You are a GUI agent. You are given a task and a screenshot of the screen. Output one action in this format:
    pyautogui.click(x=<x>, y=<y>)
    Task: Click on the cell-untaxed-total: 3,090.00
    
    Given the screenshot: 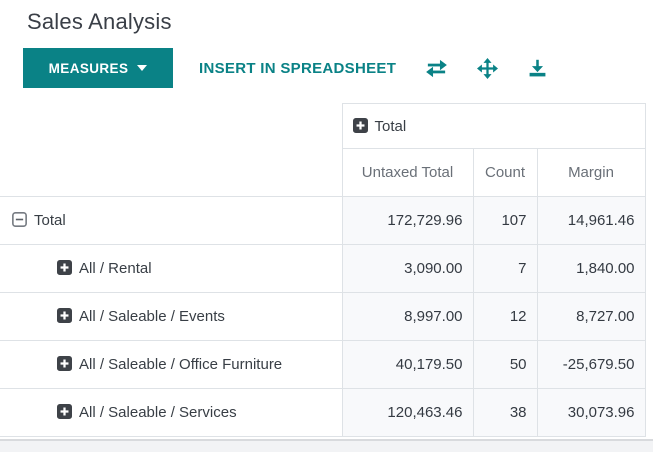 What is the action you would take?
    pyautogui.click(x=407, y=268)
    